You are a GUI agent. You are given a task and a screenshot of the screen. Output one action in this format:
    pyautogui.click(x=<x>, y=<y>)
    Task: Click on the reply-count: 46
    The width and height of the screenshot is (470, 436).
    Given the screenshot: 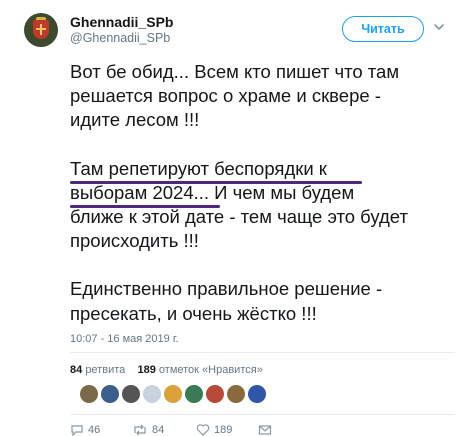 What is the action you would take?
    pyautogui.click(x=94, y=430)
    